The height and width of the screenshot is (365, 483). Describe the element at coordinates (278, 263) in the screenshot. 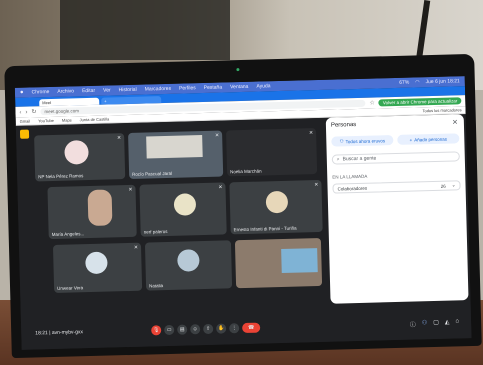

I see `participant-tile` at that location.